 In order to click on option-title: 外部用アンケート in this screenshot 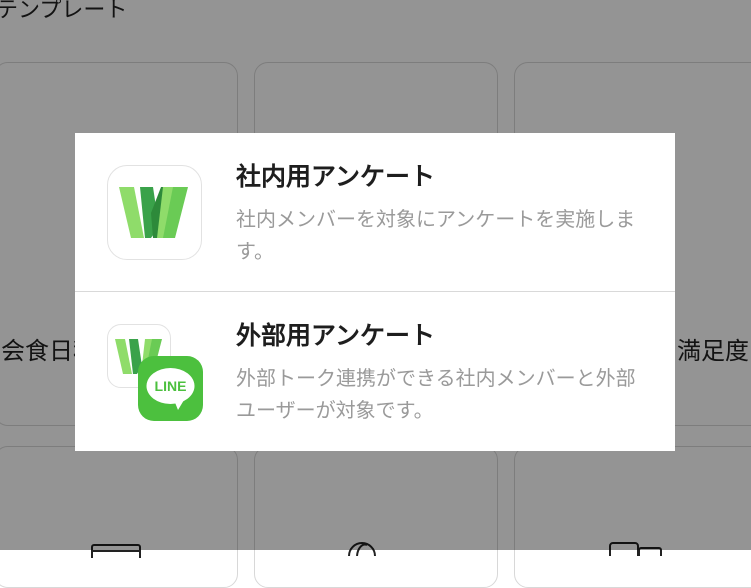, I will do `click(336, 335)`.